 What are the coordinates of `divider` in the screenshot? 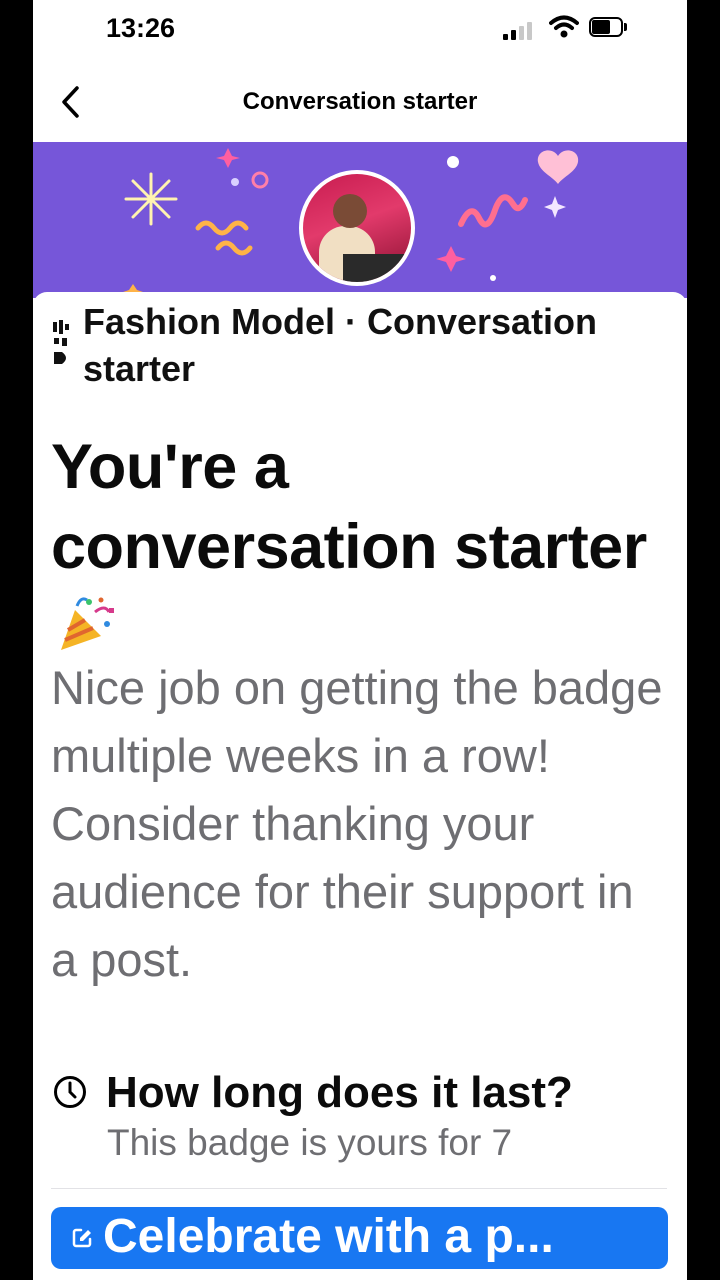 It's located at (359, 1188).